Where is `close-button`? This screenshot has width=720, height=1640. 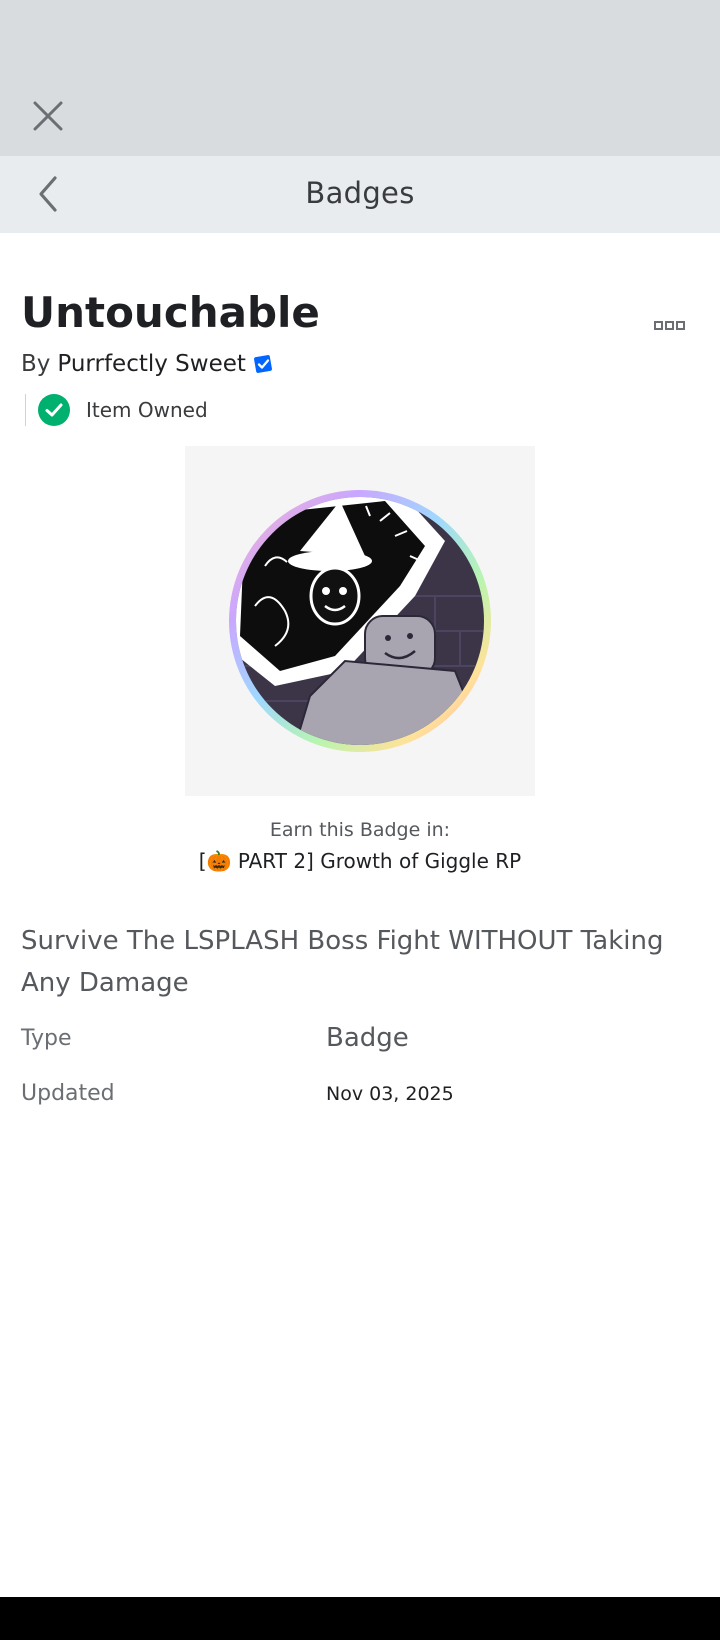 close-button is located at coordinates (48, 116).